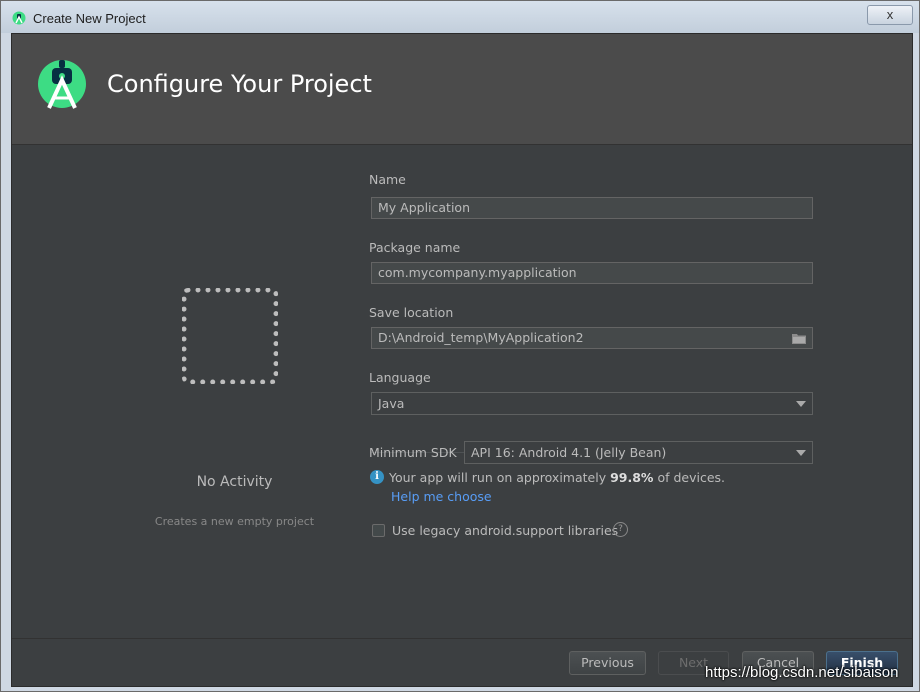  What do you see at coordinates (592, 273) in the screenshot?
I see `package-name-field: com.mycompany.myapplication` at bounding box center [592, 273].